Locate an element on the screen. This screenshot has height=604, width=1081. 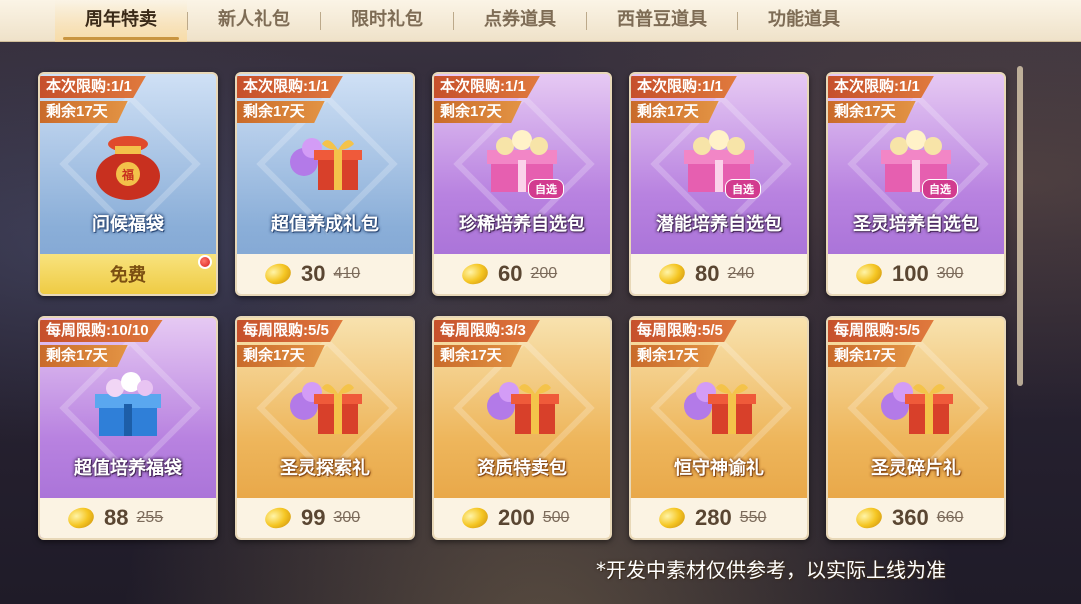
original-price: 255 is located at coordinates (150, 517).